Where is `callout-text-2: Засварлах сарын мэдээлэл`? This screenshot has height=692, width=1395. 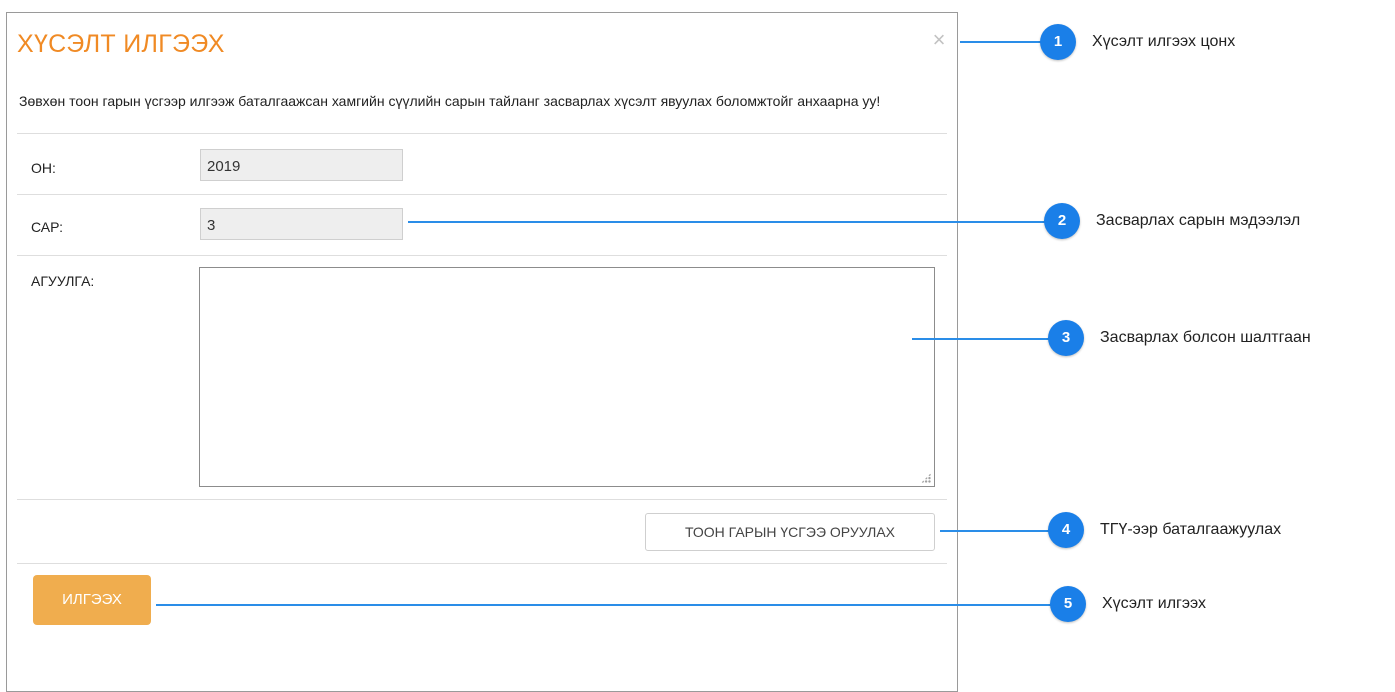
callout-text-2: Засварлах сарын мэдээлэл is located at coordinates (1198, 220).